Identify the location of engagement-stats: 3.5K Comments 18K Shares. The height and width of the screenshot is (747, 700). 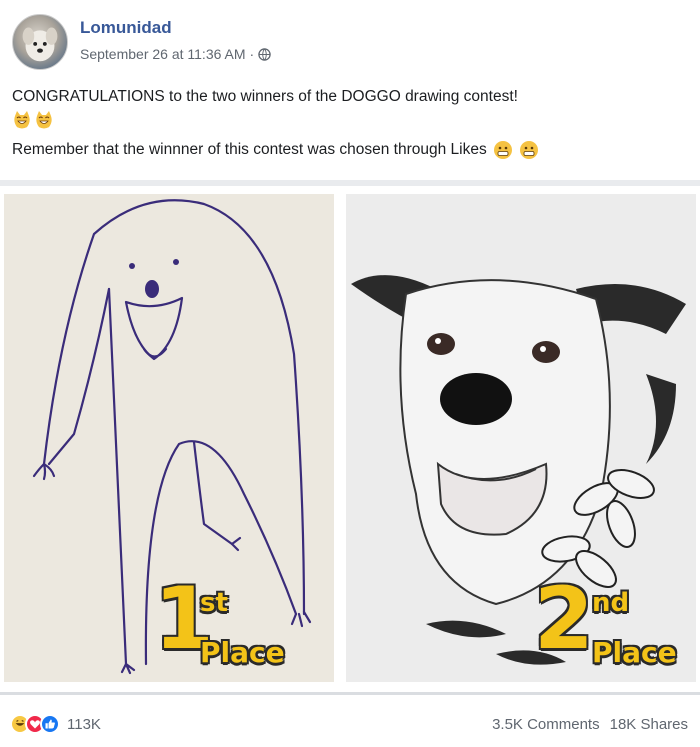
(590, 724).